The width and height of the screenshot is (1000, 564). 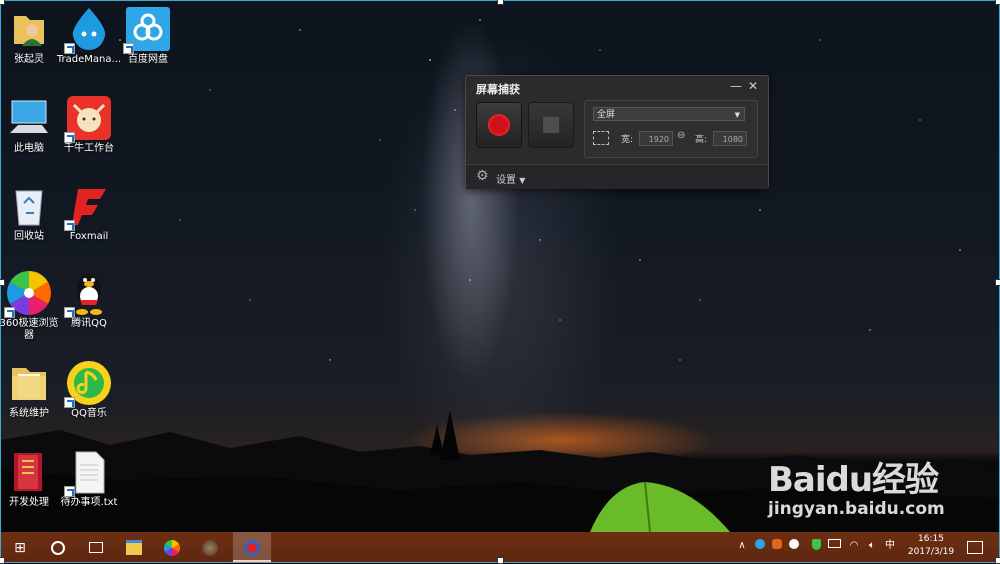 What do you see at coordinates (890, 546) in the screenshot?
I see `ime-indicator: 中` at bounding box center [890, 546].